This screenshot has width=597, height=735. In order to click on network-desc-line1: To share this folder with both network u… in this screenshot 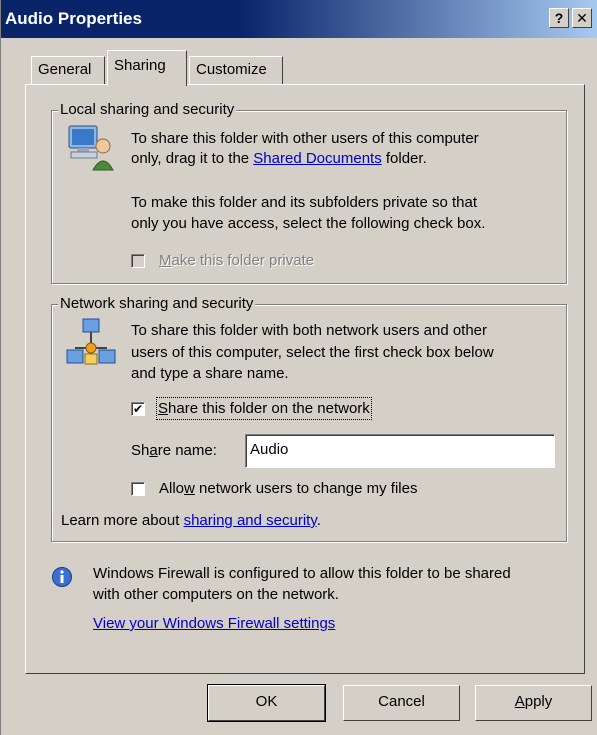, I will do `click(309, 330)`.